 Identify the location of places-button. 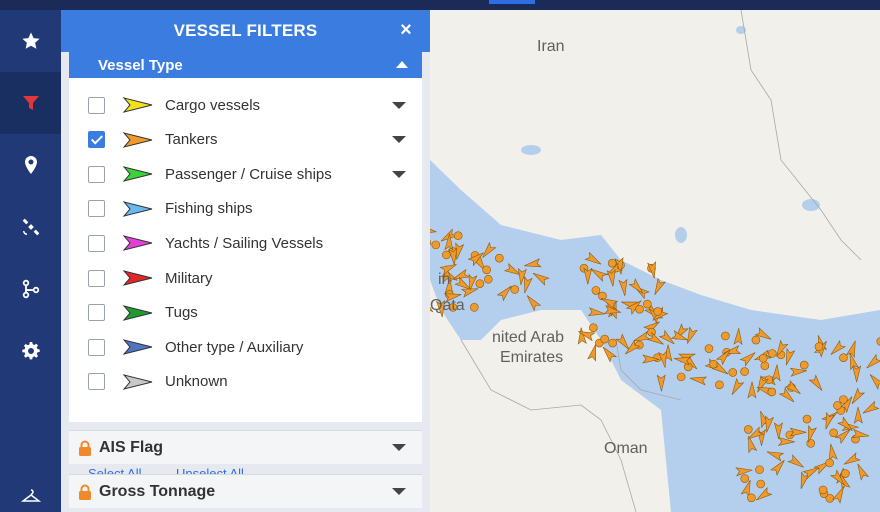
(30, 165).